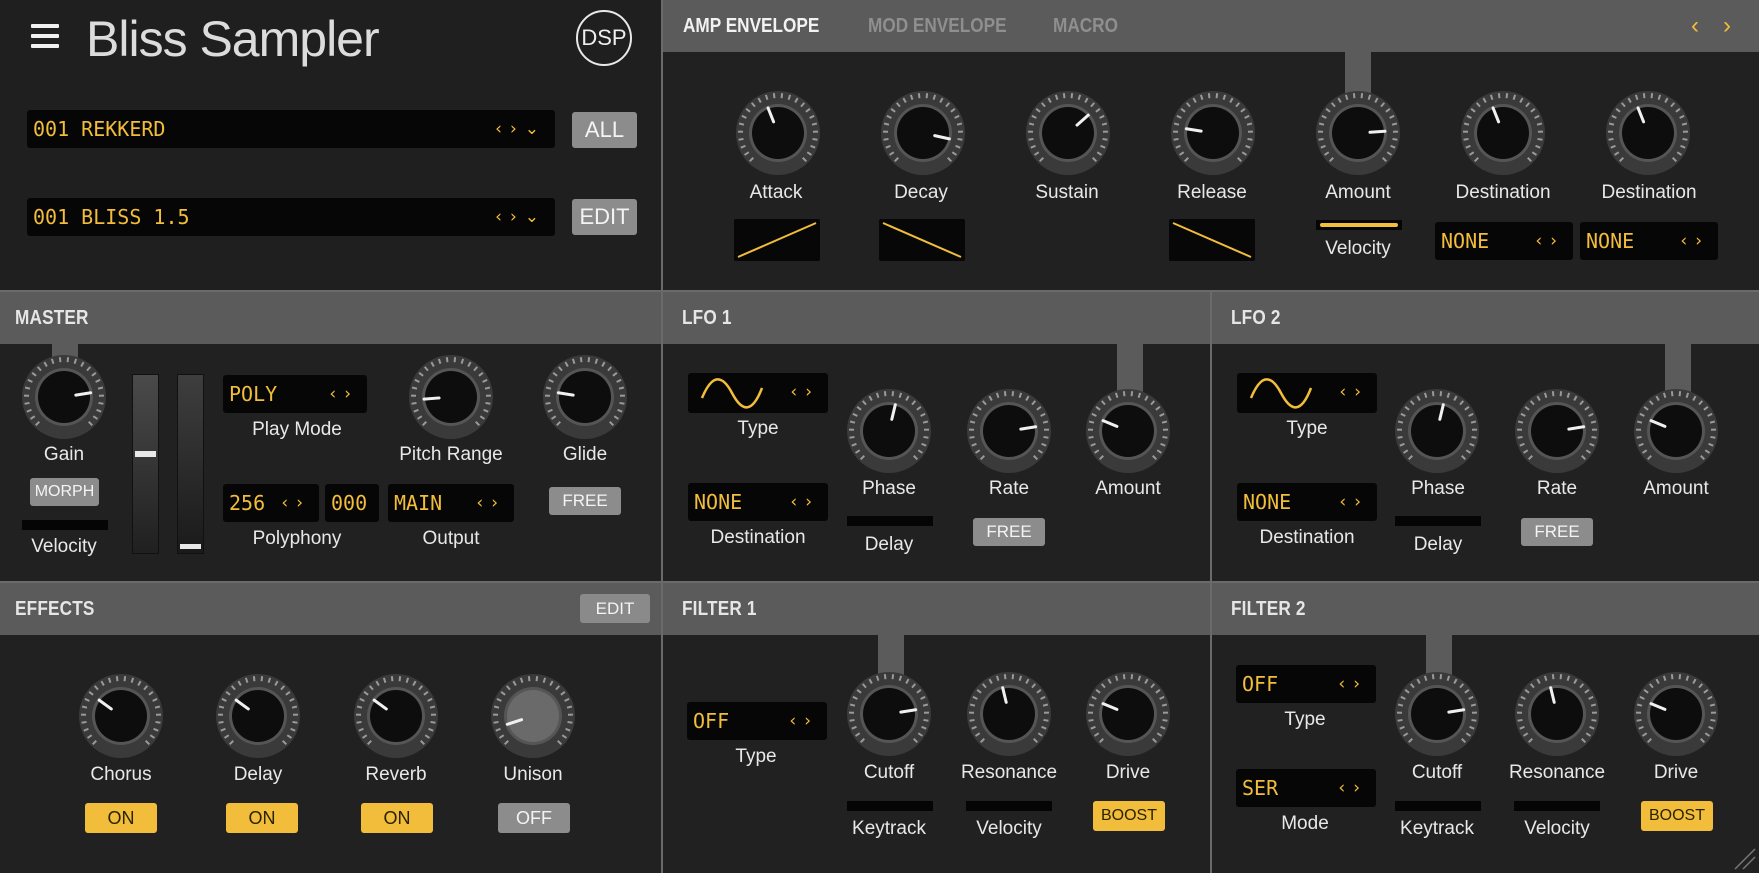 The width and height of the screenshot is (1759, 873). I want to click on filter1-boost-button: BOOST, so click(1129, 816).